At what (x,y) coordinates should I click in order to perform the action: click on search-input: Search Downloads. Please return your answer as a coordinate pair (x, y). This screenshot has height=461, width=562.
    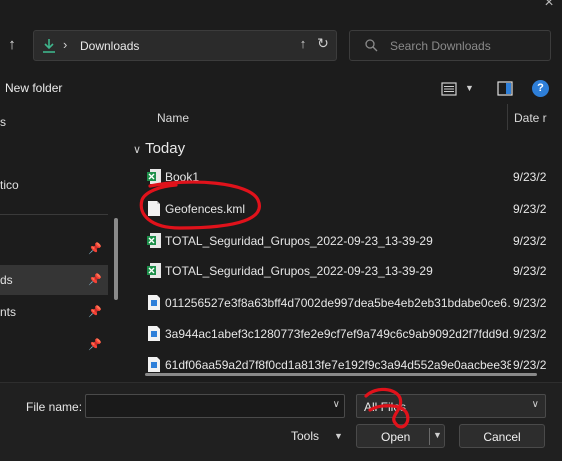
    Looking at the image, I should click on (450, 45).